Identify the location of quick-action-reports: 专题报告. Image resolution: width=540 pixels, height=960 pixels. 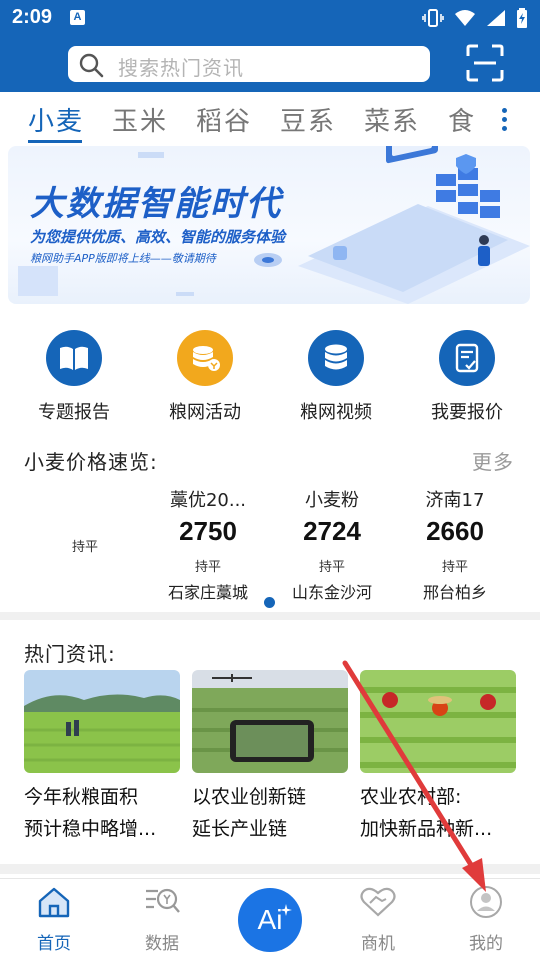
(74, 377).